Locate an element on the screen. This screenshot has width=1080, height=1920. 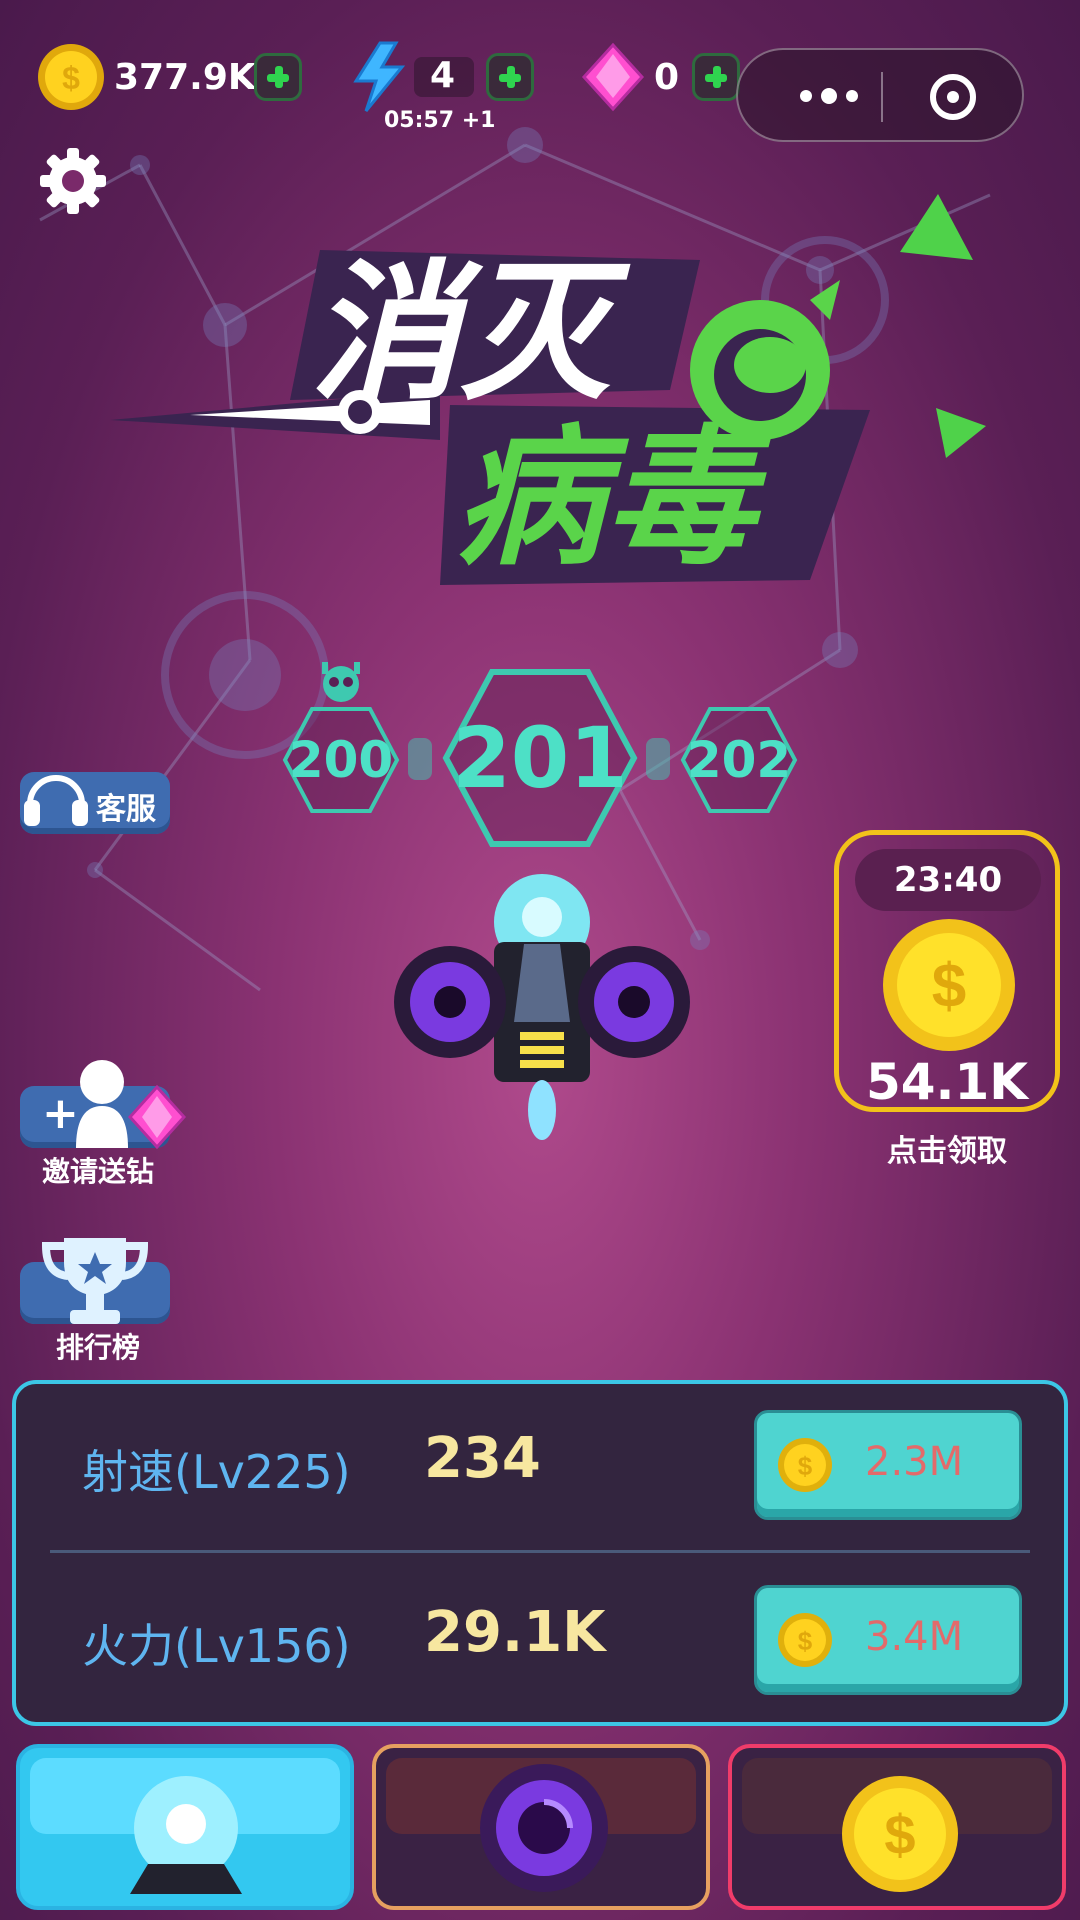
coin-counter: $ 377.9K is located at coordinates (146, 77).